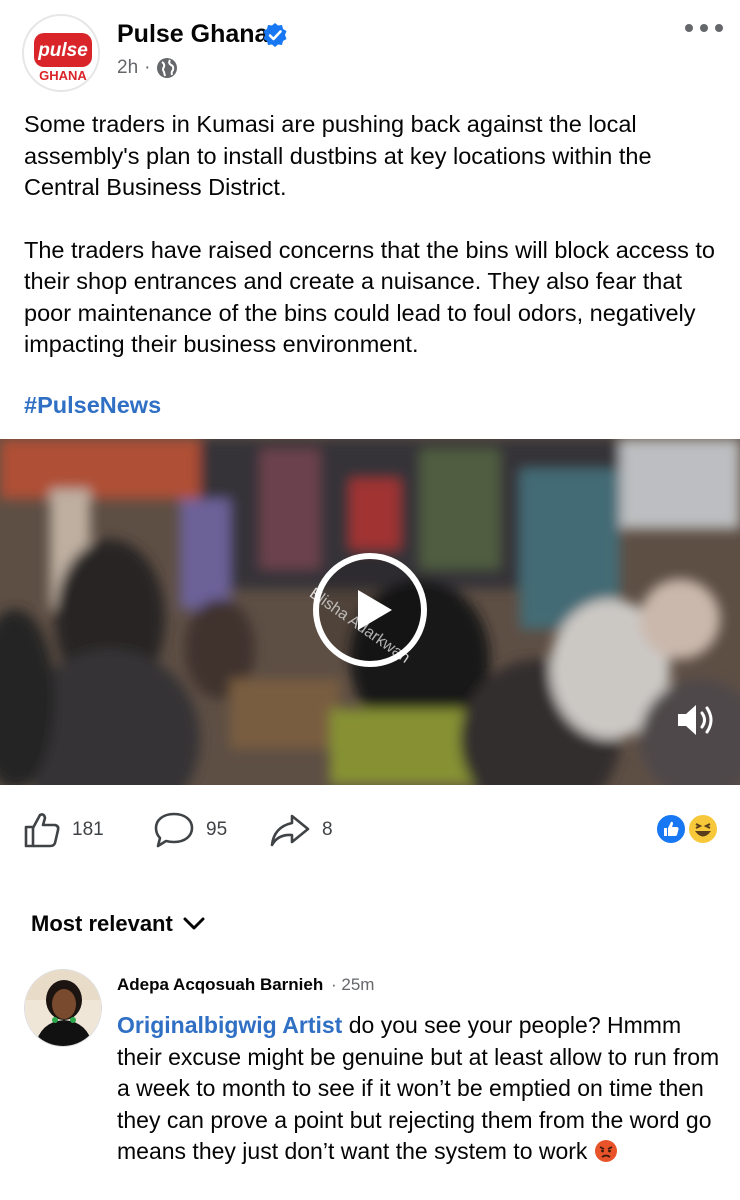 The height and width of the screenshot is (1200, 740). What do you see at coordinates (704, 30) in the screenshot?
I see `more-options-icon` at bounding box center [704, 30].